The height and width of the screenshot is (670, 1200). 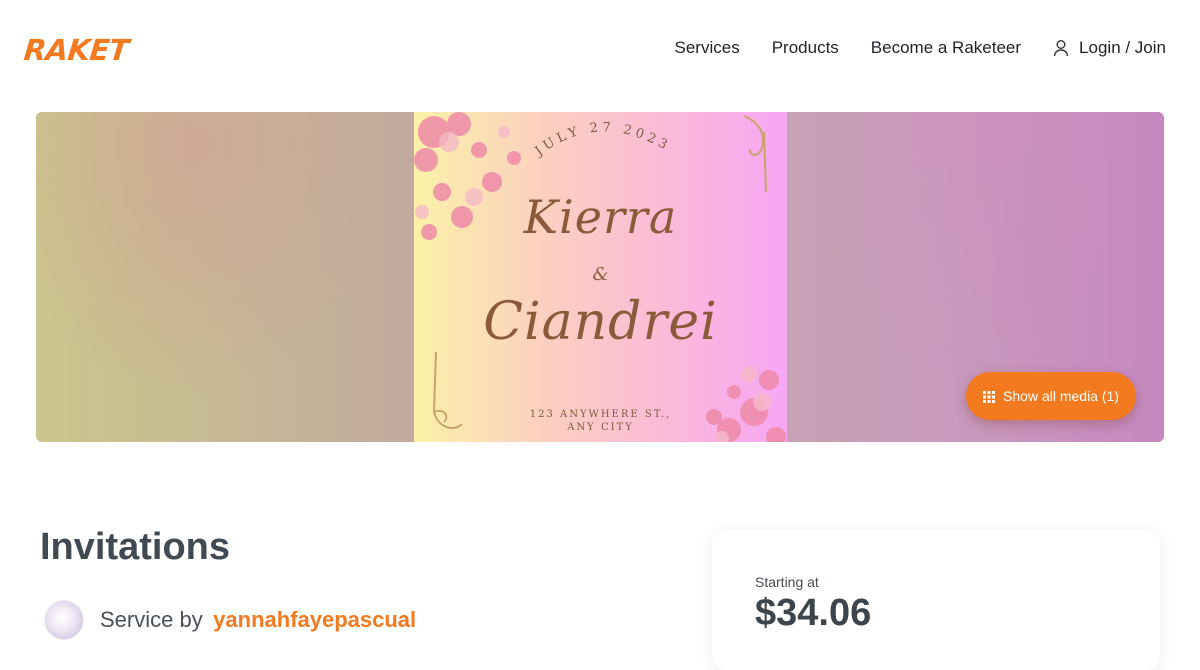 What do you see at coordinates (805, 48) in the screenshot?
I see `nav-products-link: Products` at bounding box center [805, 48].